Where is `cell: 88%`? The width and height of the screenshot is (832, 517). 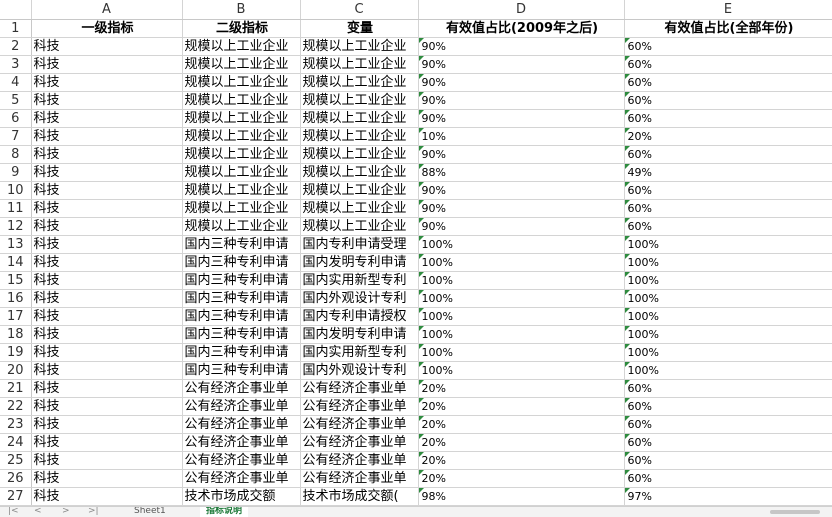 cell: 88% is located at coordinates (521, 172).